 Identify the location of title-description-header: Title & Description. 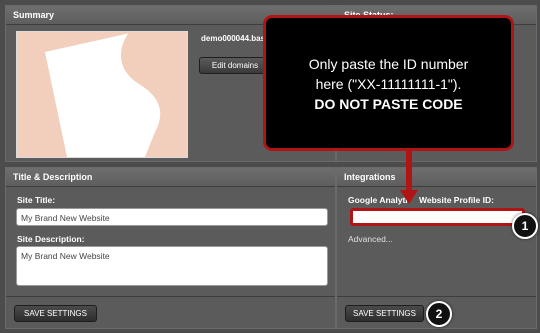
(170, 177).